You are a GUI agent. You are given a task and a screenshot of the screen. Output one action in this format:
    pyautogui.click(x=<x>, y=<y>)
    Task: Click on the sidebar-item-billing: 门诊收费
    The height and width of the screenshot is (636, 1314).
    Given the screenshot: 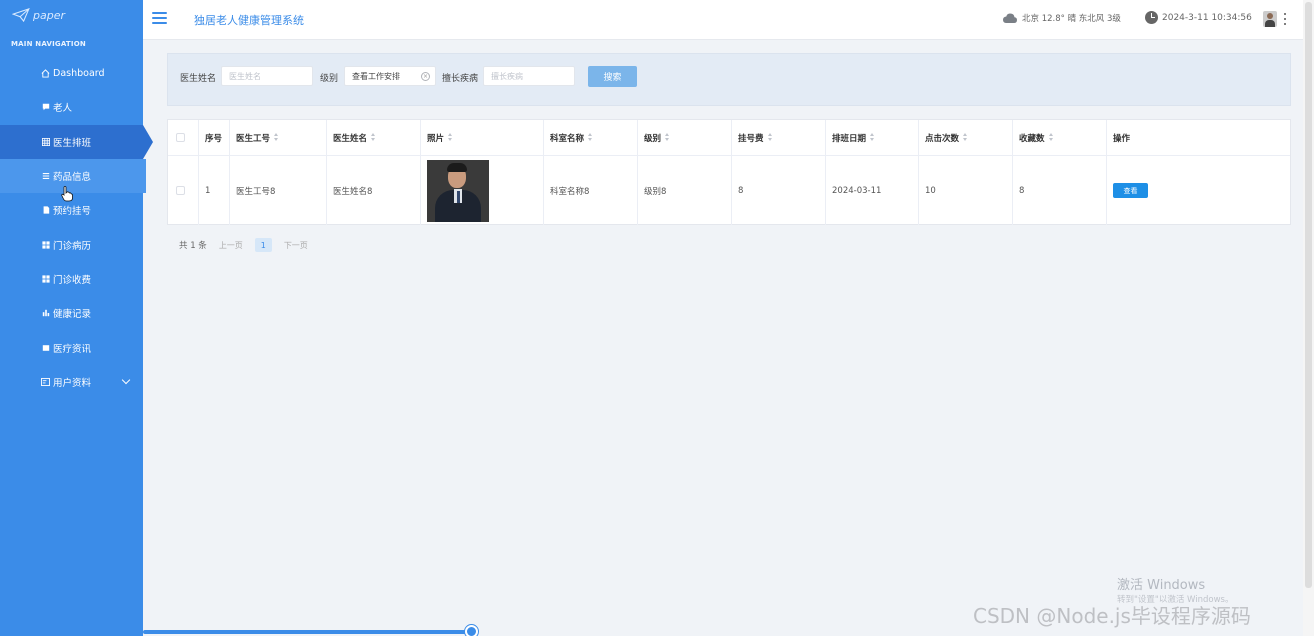 What is the action you would take?
    pyautogui.click(x=71, y=279)
    